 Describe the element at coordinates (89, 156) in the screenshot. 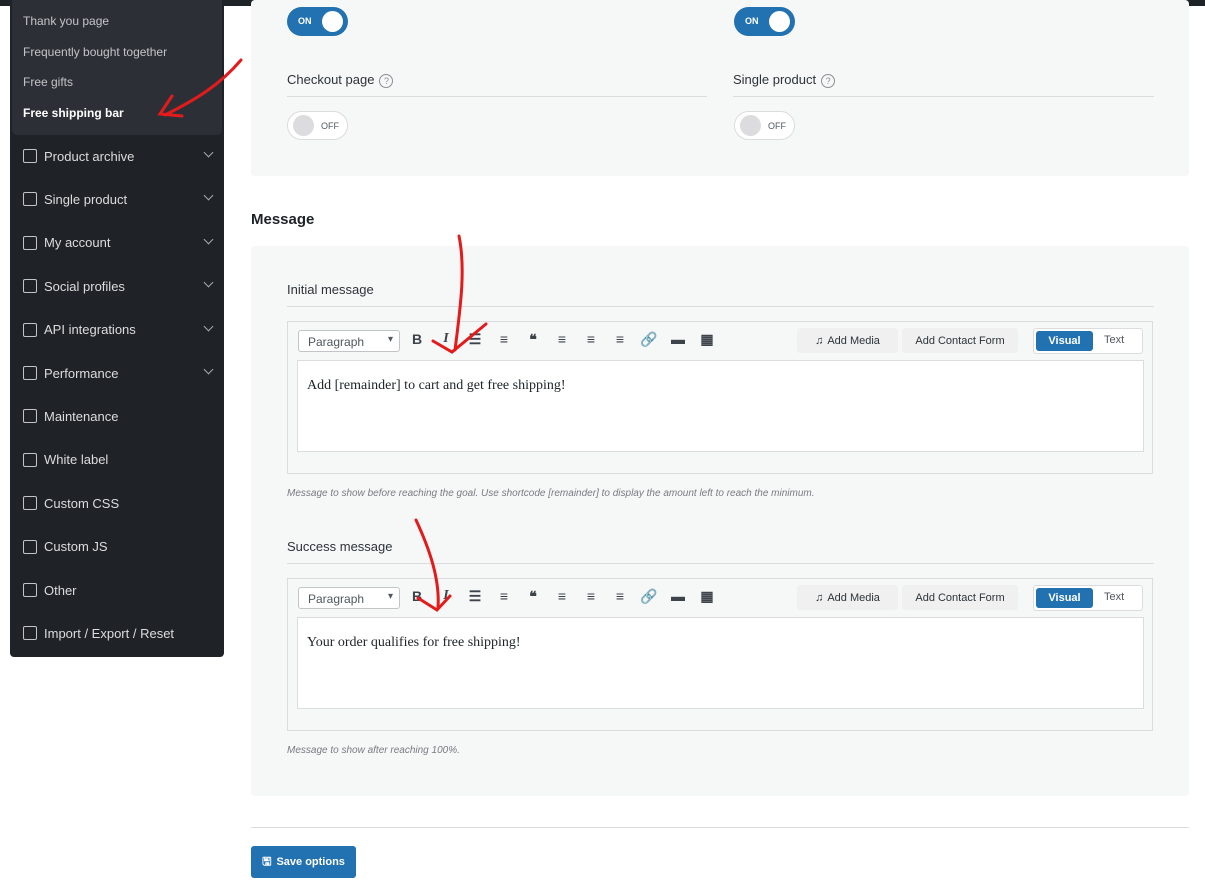

I see `sidebar-item-label: Product archive` at that location.